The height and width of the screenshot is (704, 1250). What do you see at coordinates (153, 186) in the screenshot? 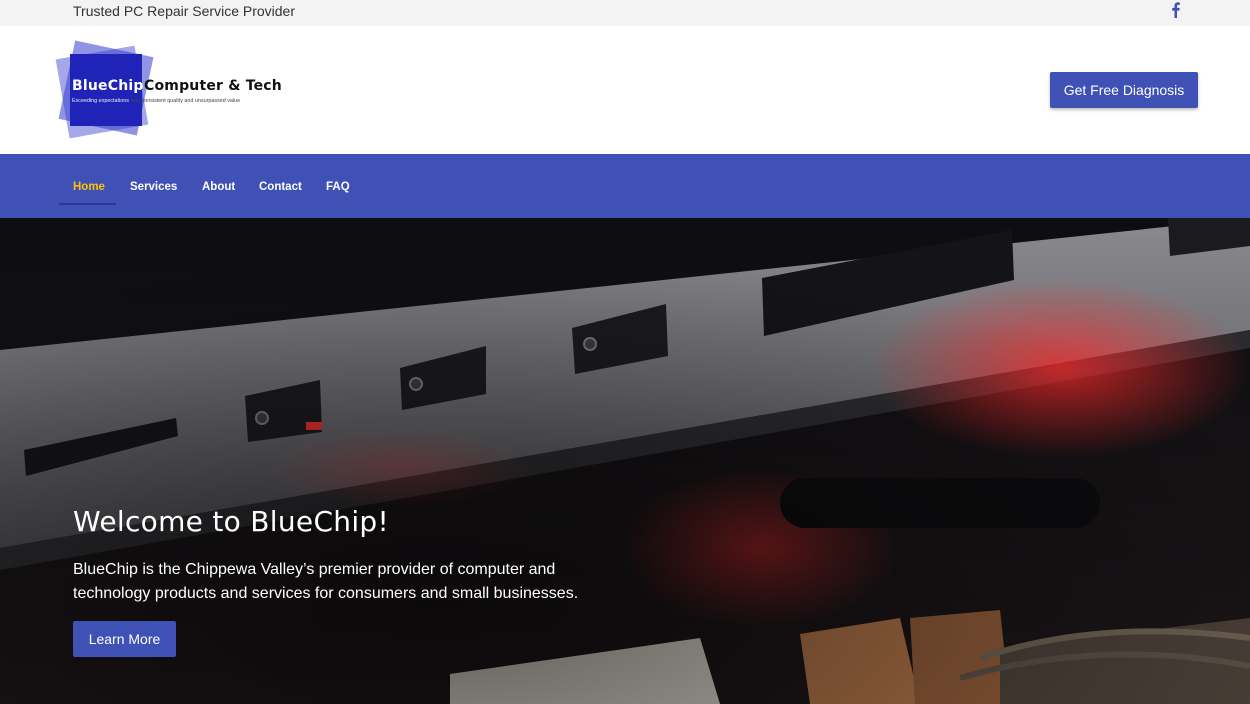
I see `nav-item-services: Services` at bounding box center [153, 186].